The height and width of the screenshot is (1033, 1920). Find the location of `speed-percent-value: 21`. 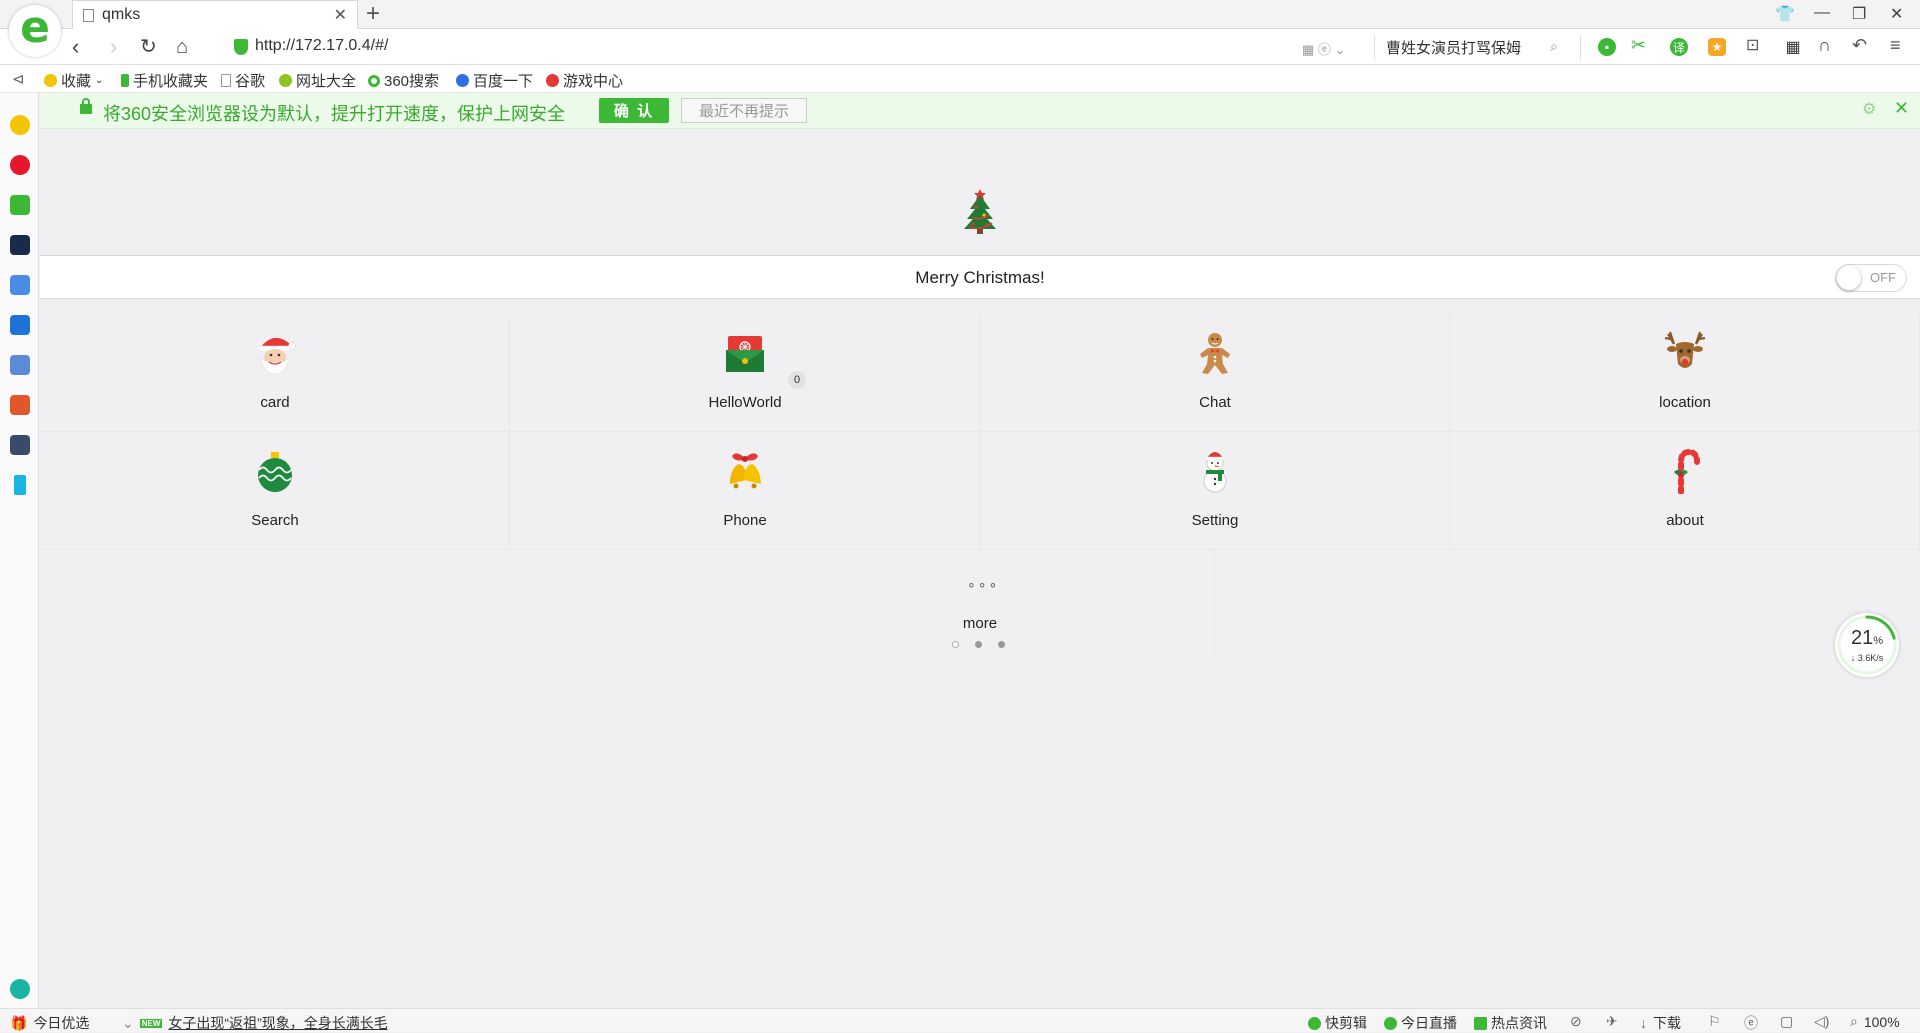

speed-percent-value: 21 is located at coordinates (1862, 638).